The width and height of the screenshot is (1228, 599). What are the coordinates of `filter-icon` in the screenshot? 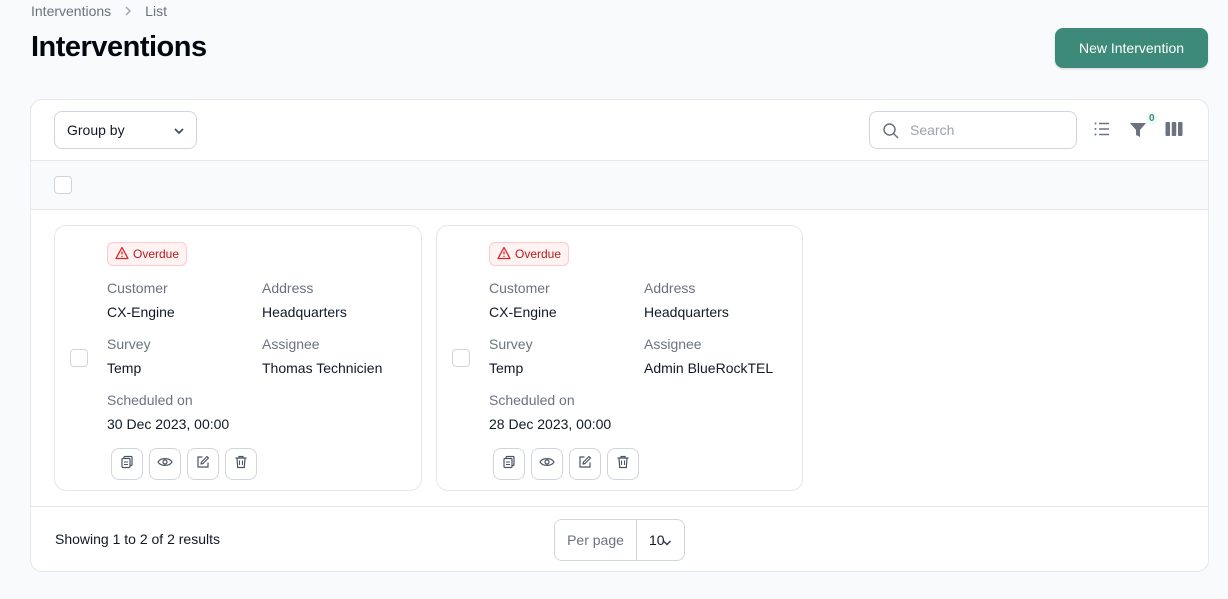 It's located at (1138, 132).